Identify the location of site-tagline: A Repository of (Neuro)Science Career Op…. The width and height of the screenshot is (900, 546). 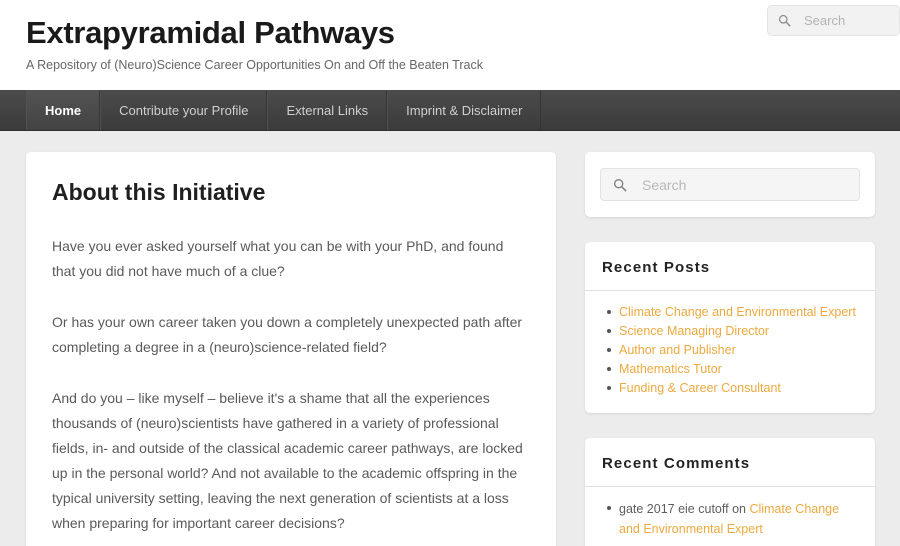
(254, 65).